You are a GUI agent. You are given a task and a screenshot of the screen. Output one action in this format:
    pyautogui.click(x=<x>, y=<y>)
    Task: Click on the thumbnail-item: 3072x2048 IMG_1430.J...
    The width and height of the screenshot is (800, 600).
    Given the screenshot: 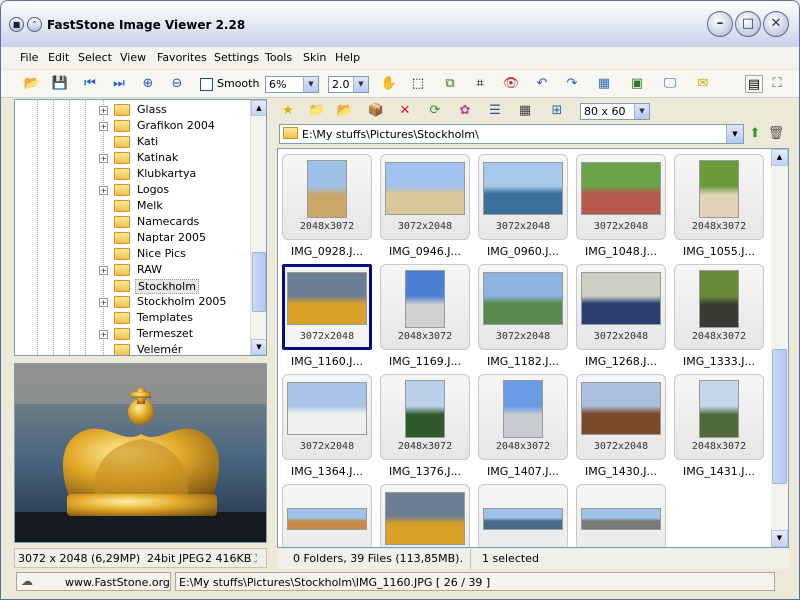 What is the action you would take?
    pyautogui.click(x=621, y=429)
    